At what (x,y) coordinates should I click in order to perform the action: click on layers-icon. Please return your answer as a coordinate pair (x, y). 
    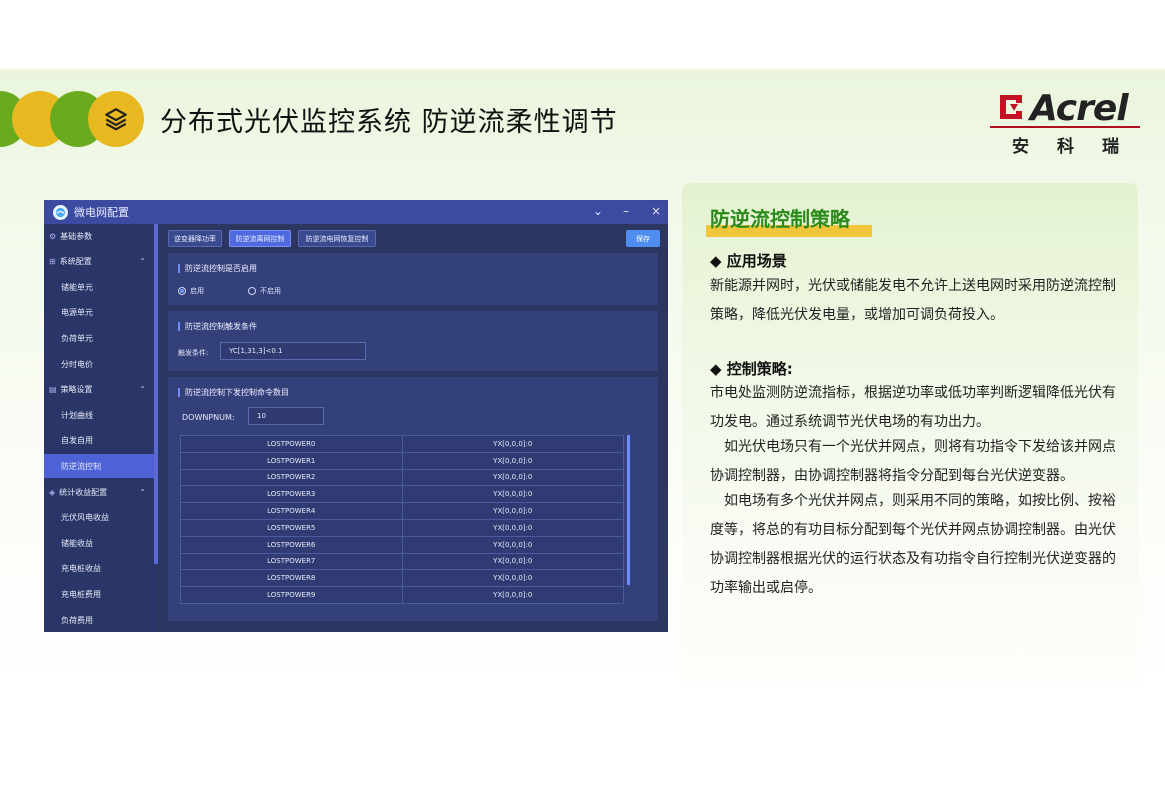
    Looking at the image, I should click on (116, 119).